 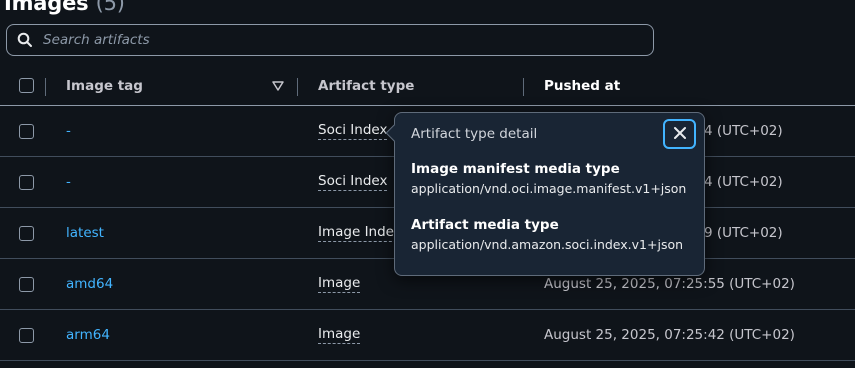 I want to click on artifact-type-trigger: Image Index, so click(x=360, y=233).